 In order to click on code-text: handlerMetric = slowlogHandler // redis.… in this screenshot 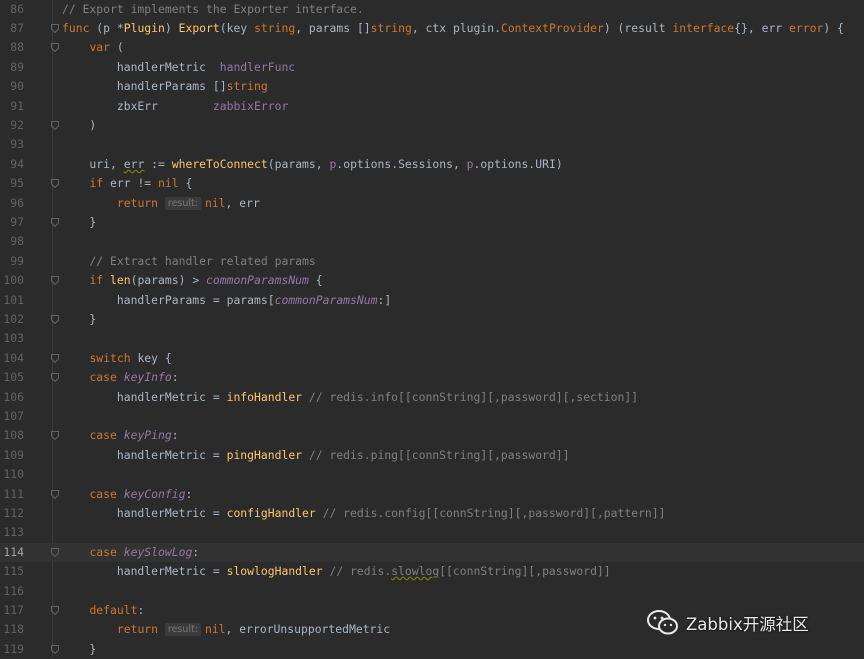, I will do `click(336, 571)`.